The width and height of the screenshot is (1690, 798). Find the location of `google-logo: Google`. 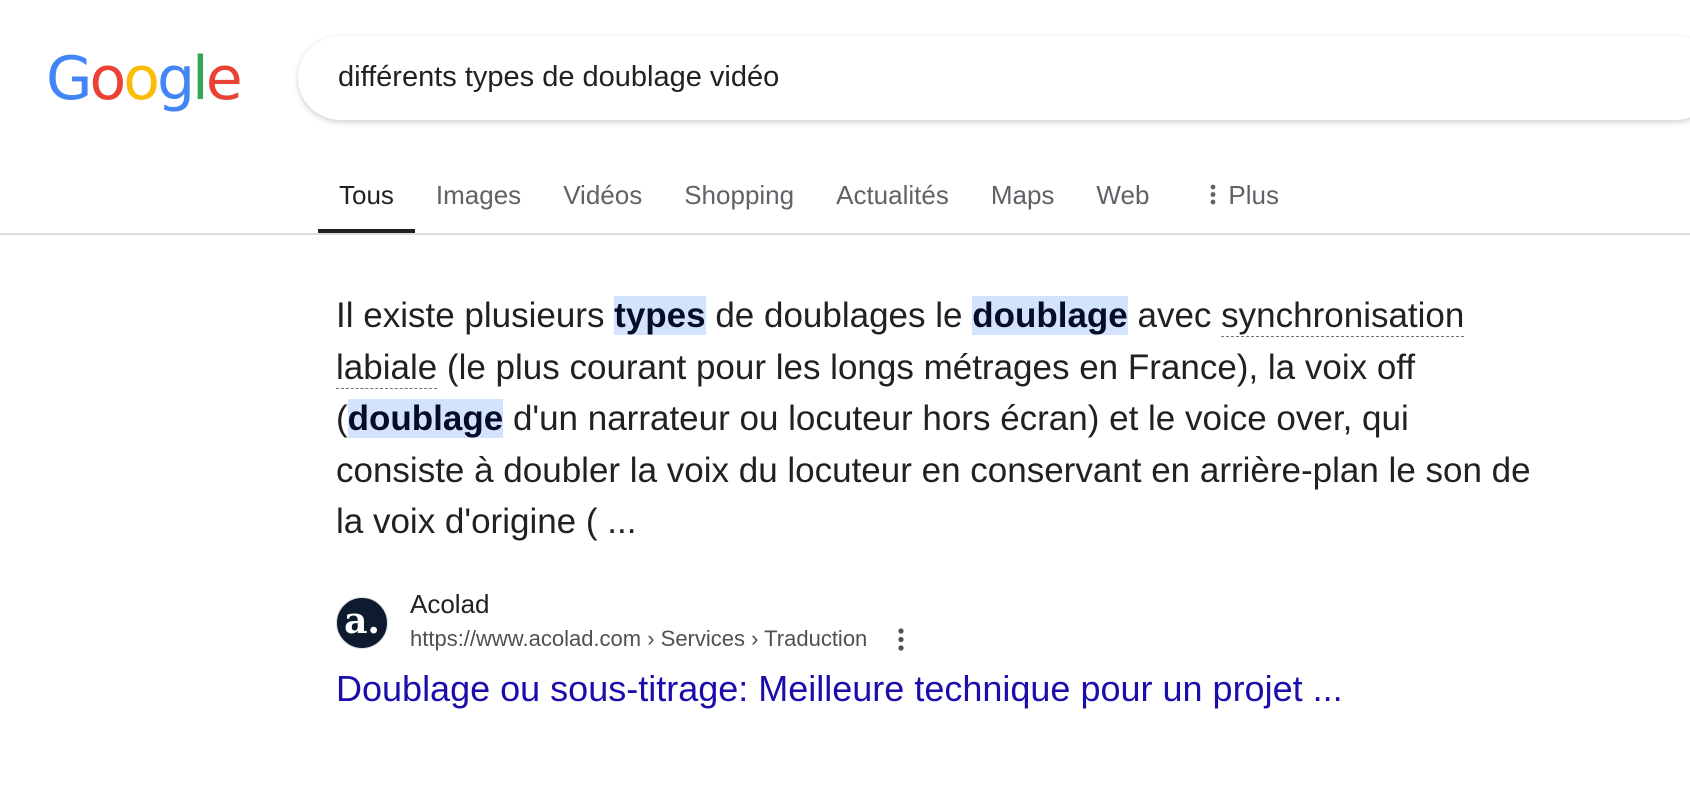

google-logo: Google is located at coordinates (144, 79).